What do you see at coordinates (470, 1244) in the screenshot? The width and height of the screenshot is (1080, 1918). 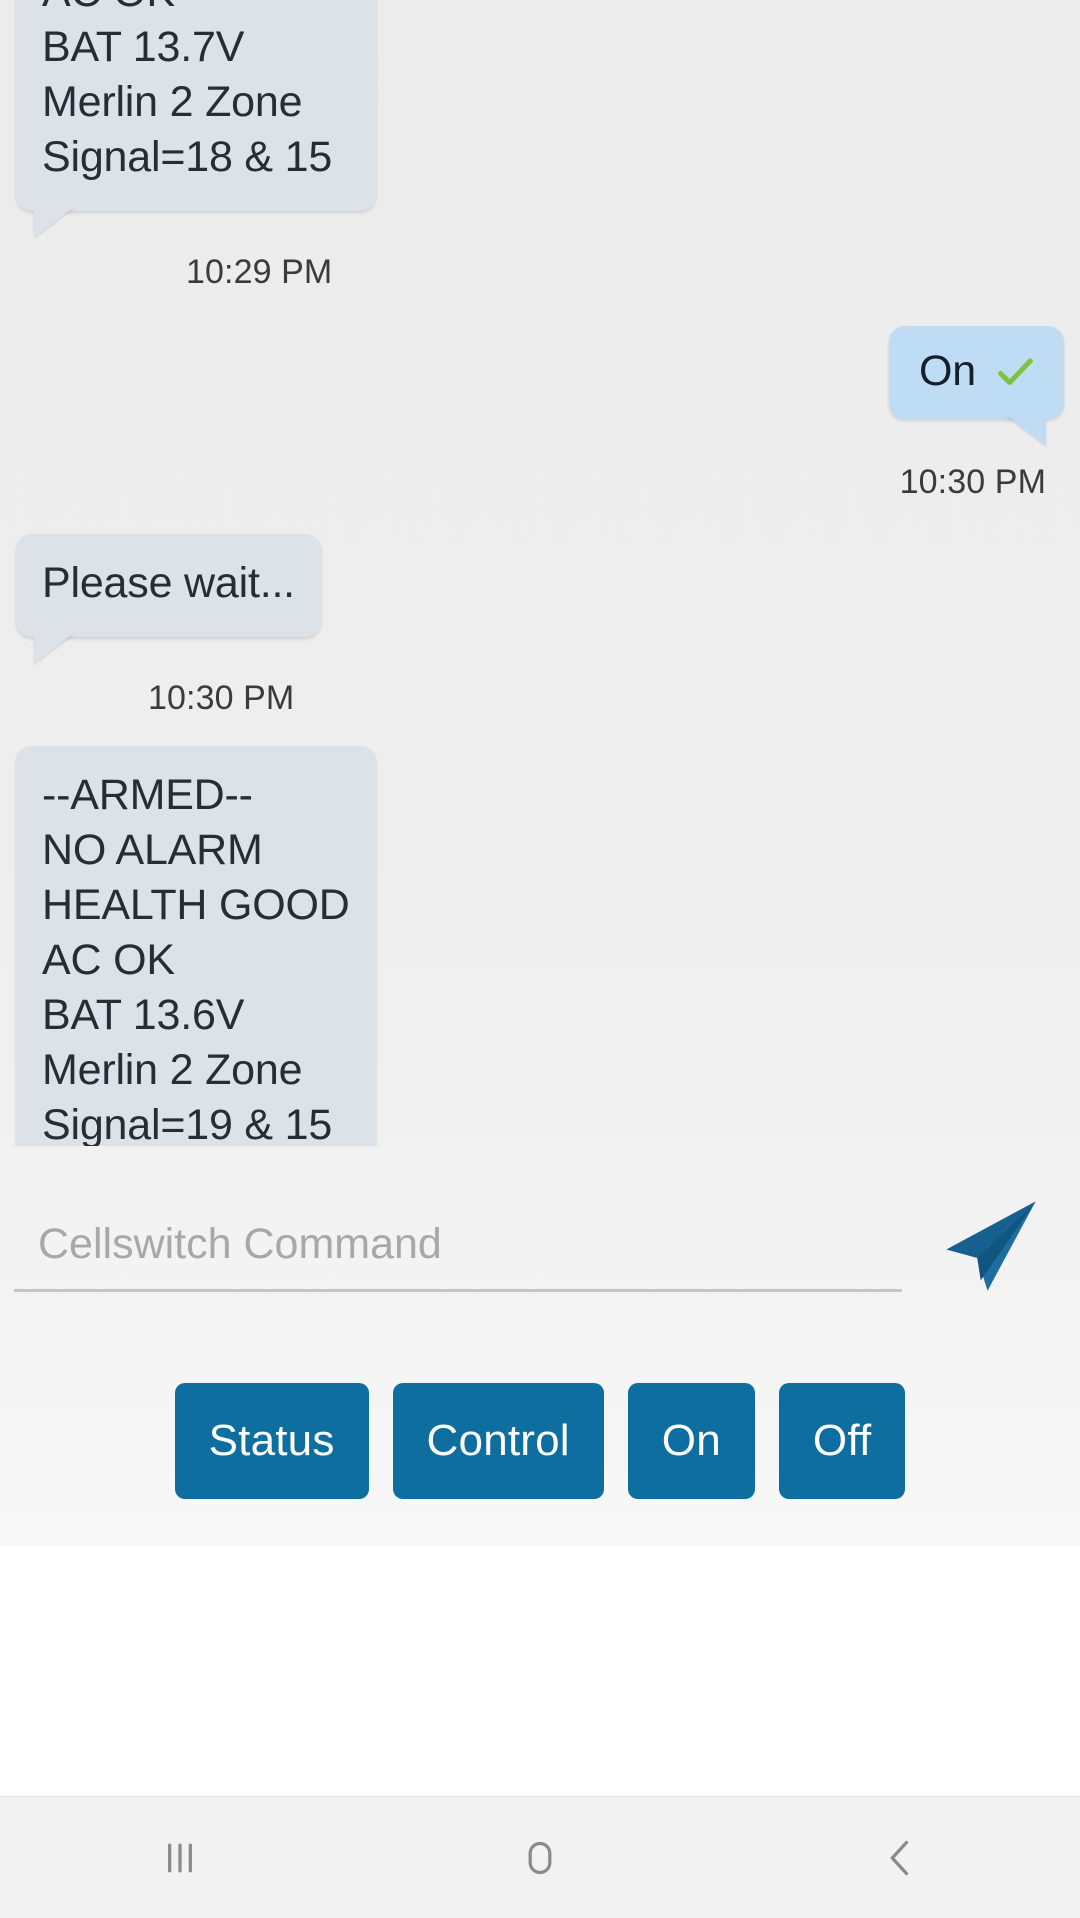 I see `command-input` at bounding box center [470, 1244].